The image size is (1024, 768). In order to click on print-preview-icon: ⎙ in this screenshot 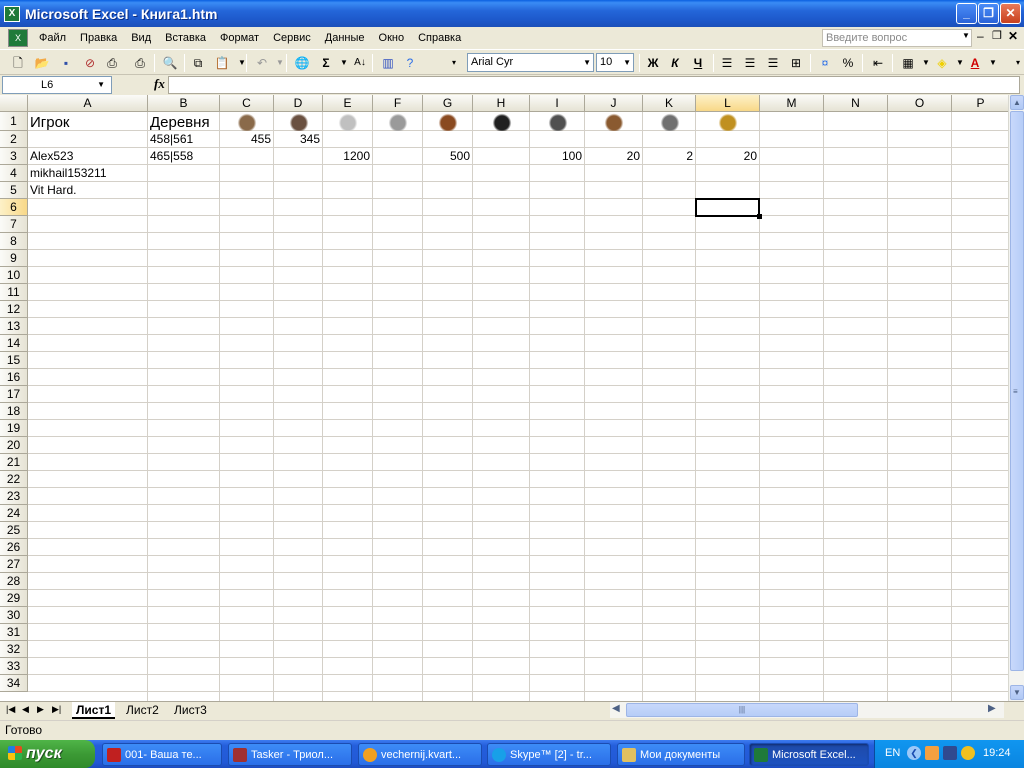, I will do `click(140, 63)`.